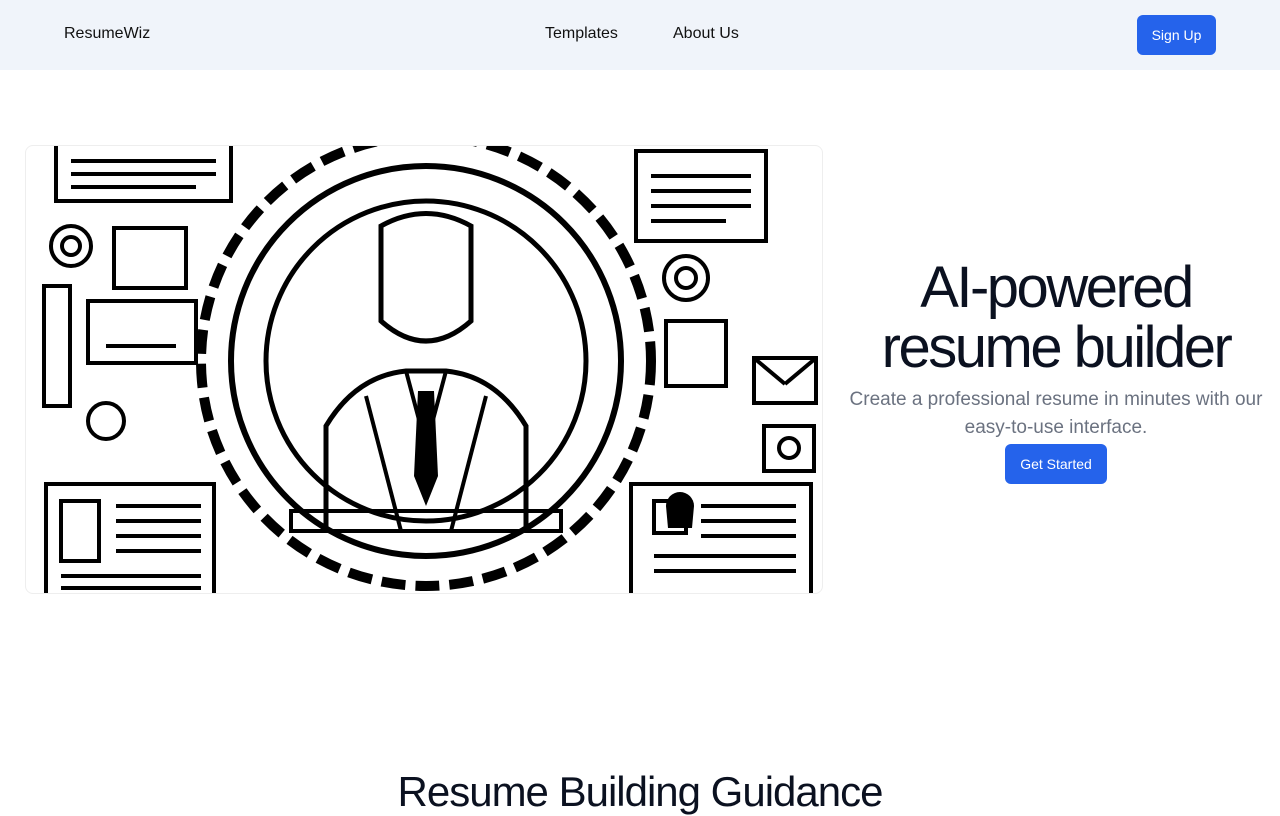  I want to click on hero-title: AI-powered resume builder, so click(1056, 318).